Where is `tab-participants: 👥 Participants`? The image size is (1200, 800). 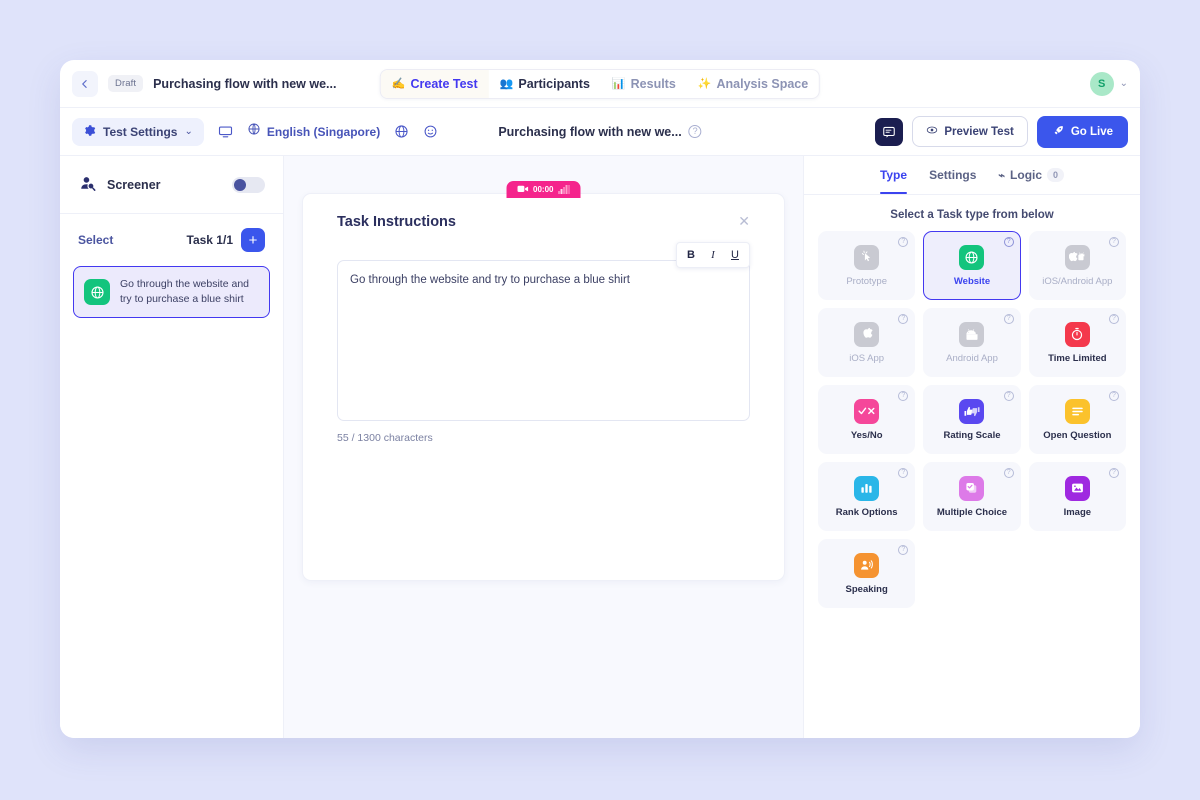 tab-participants: 👥 Participants is located at coordinates (545, 84).